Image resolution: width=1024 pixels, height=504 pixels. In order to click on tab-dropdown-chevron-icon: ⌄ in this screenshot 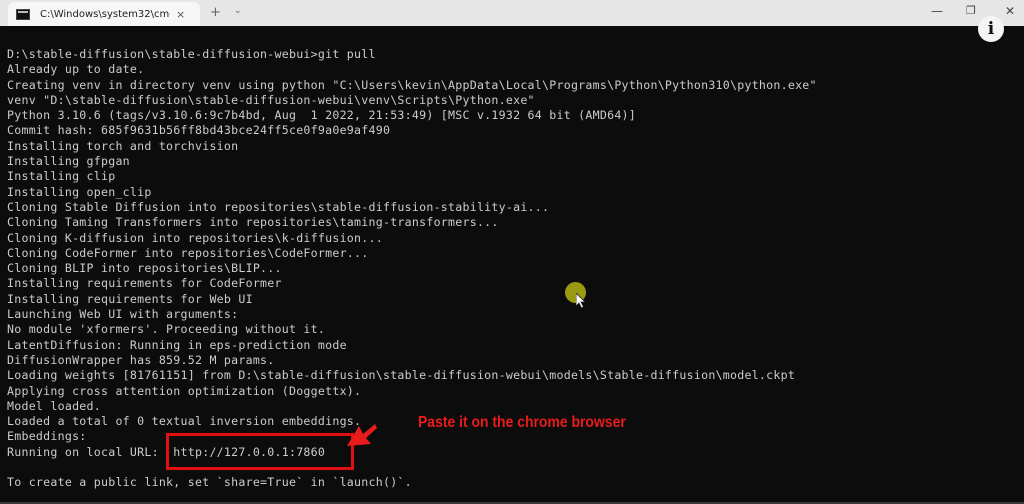, I will do `click(238, 11)`.